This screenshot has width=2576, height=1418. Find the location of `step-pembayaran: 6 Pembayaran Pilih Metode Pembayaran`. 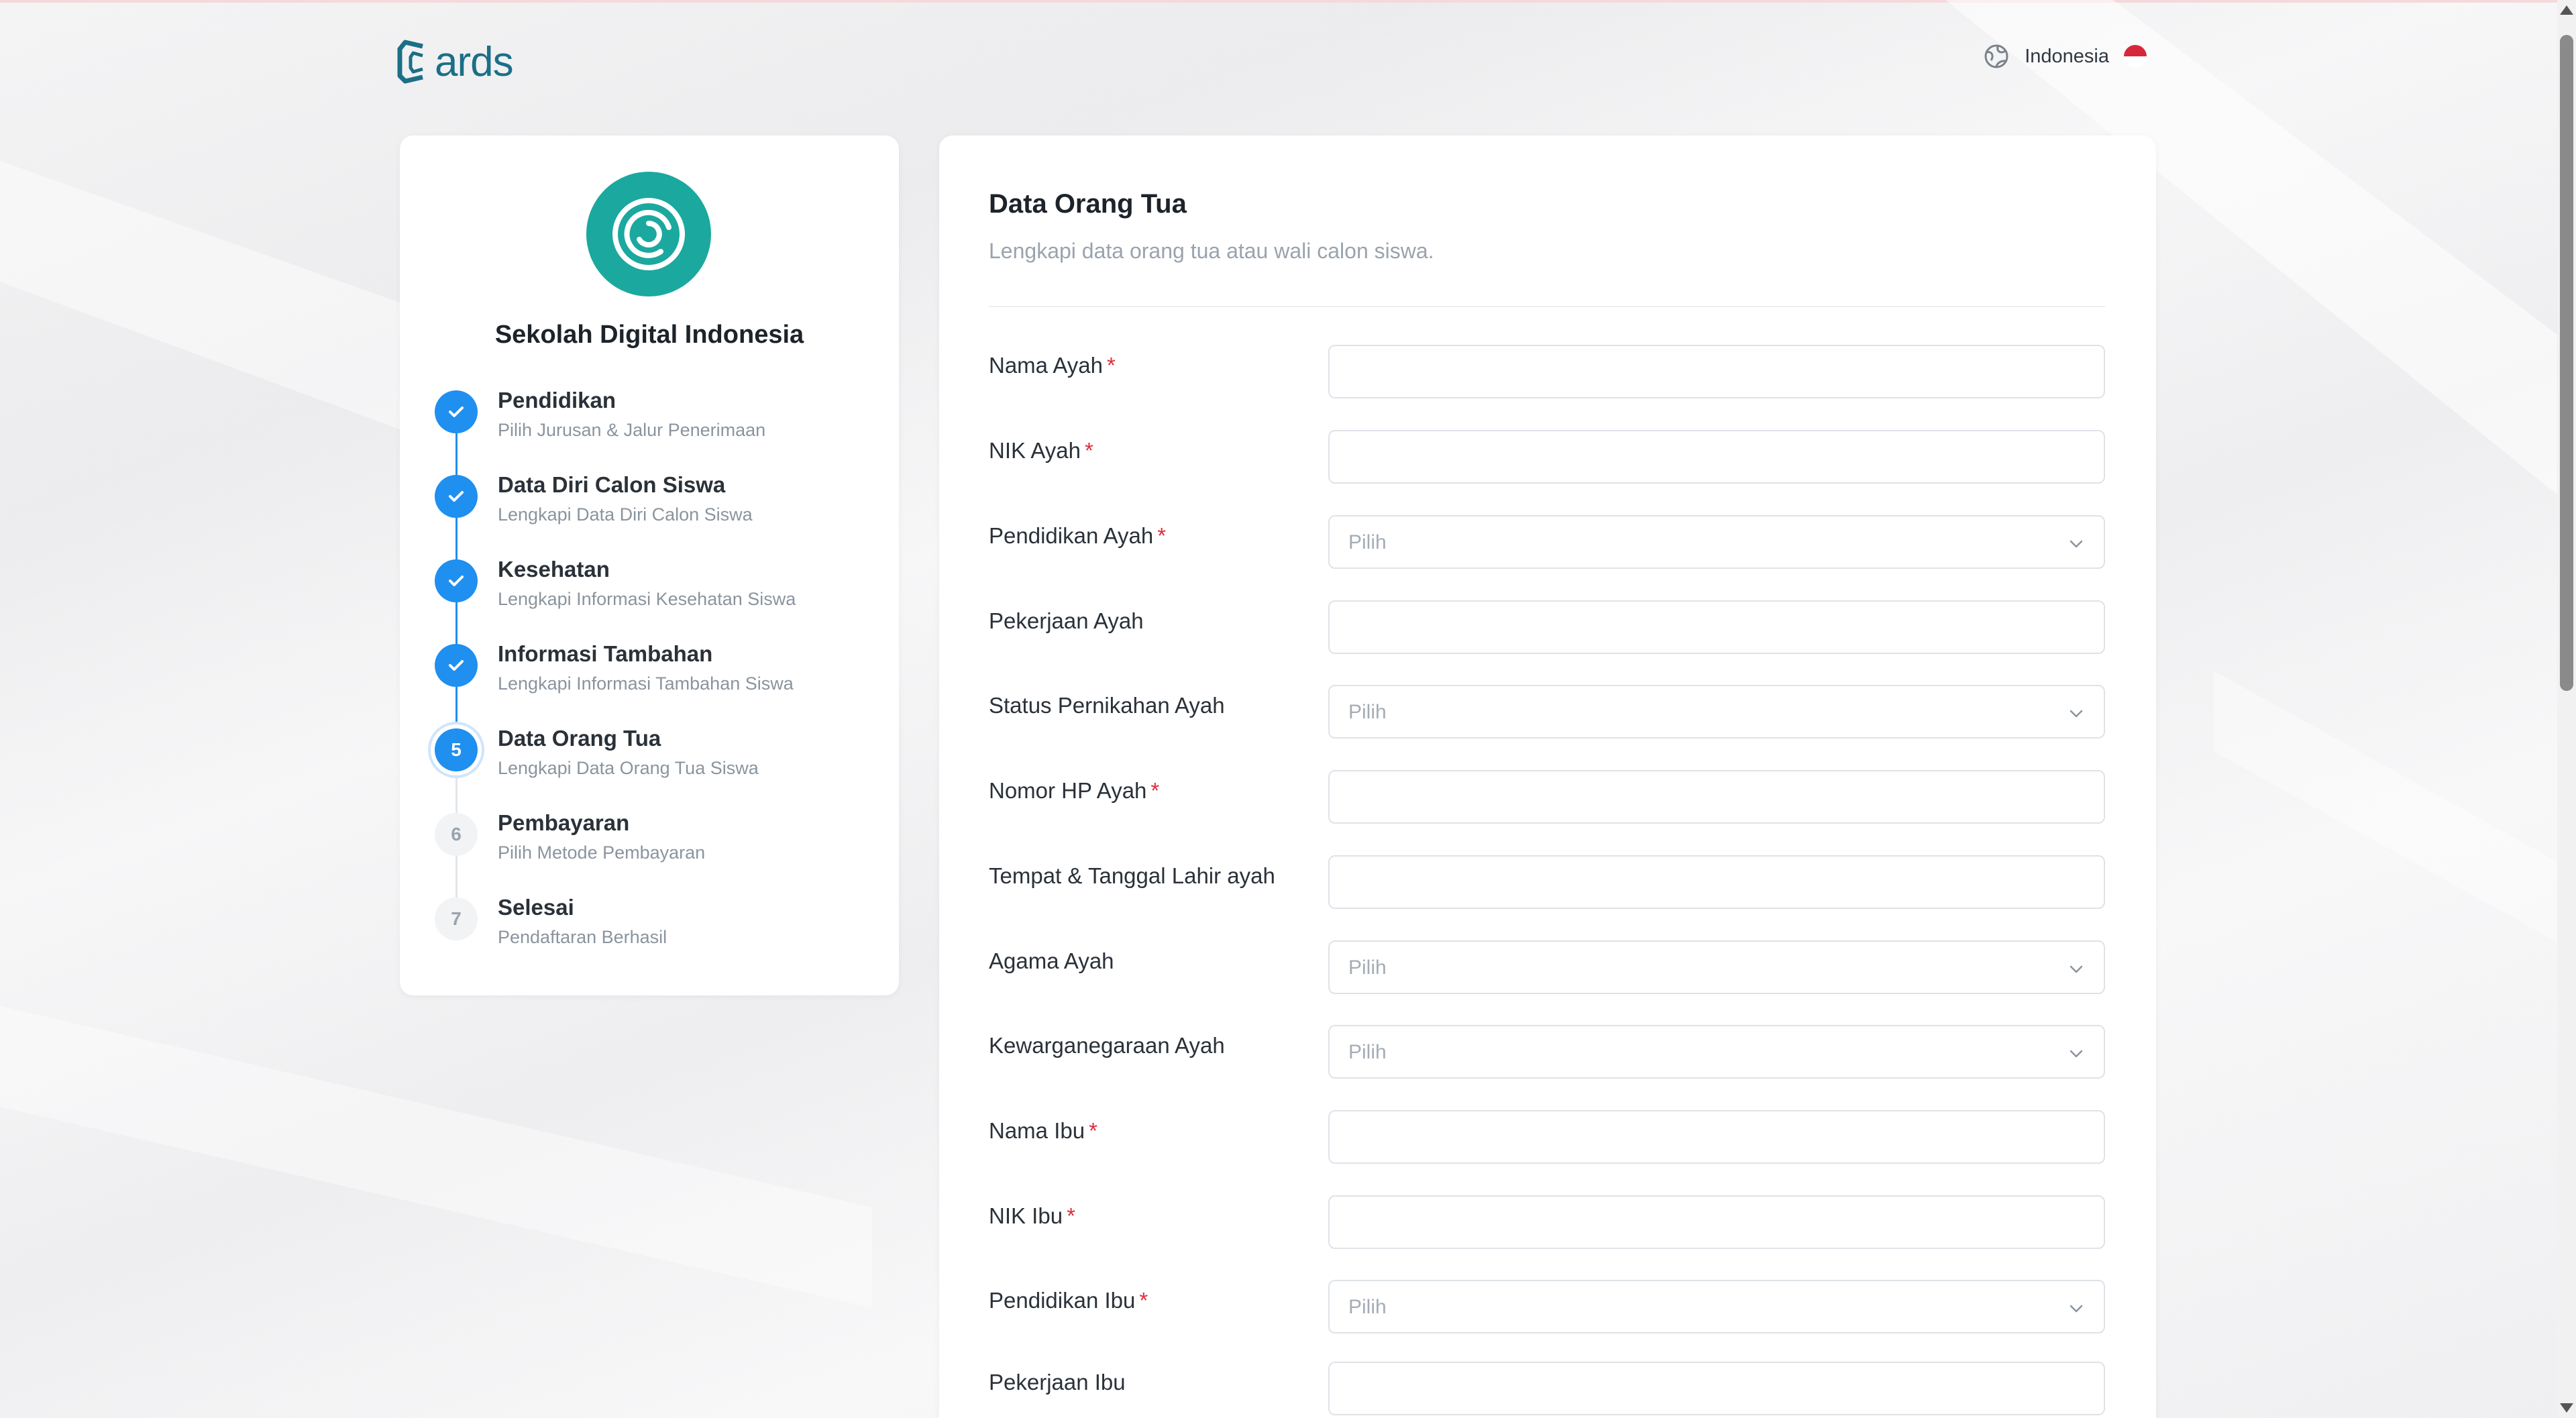

step-pembayaran: 6 Pembayaran Pilih Metode Pembayaran is located at coordinates (649, 845).